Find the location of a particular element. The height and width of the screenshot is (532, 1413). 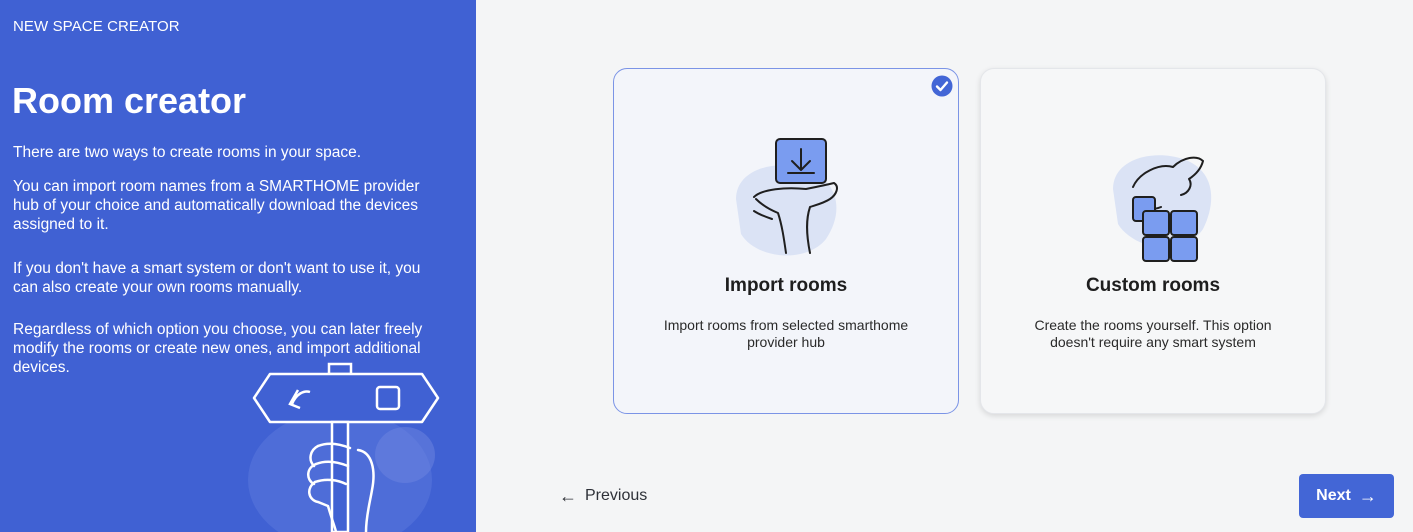

page-title: Room creator is located at coordinates (129, 100).